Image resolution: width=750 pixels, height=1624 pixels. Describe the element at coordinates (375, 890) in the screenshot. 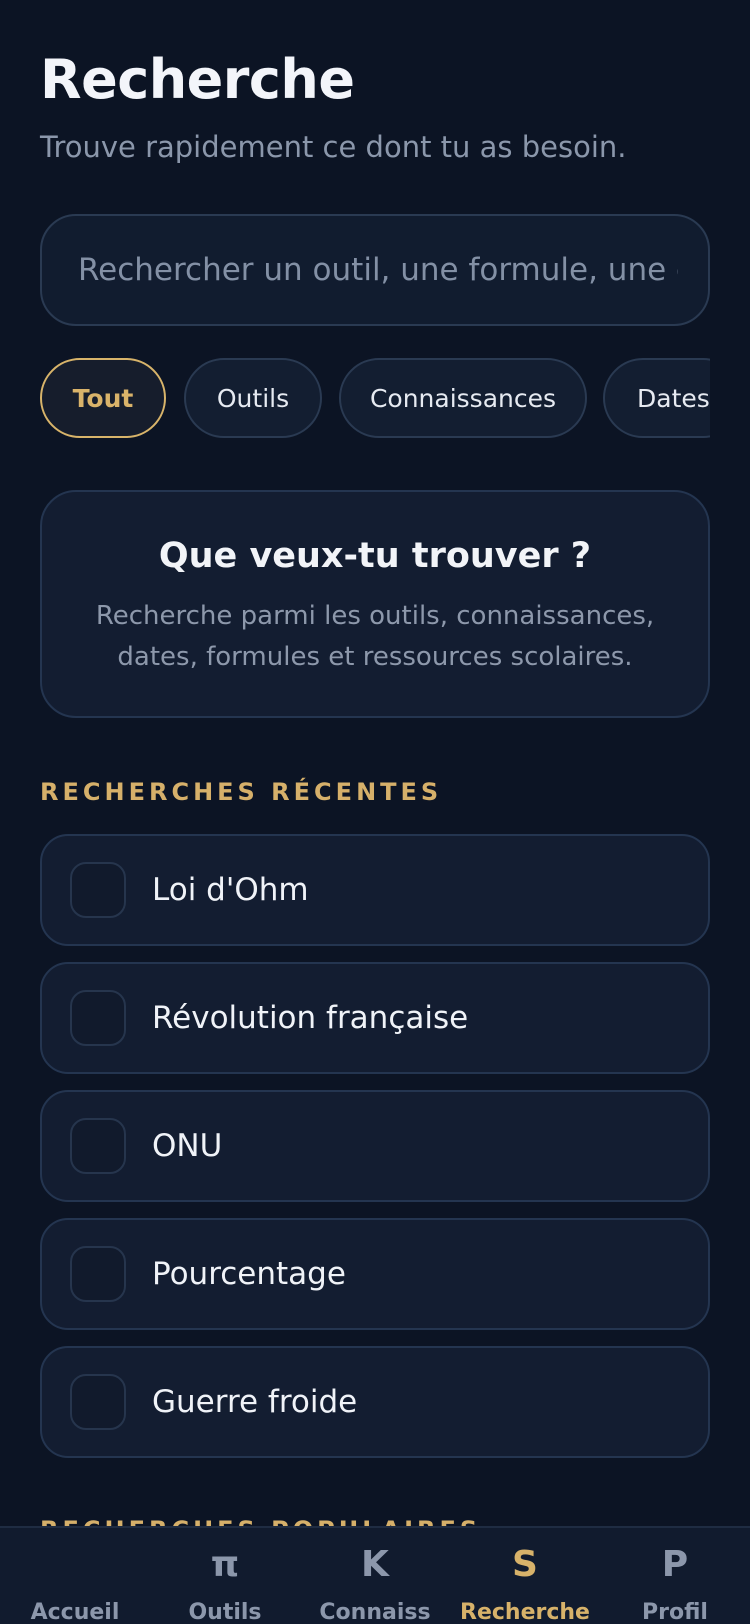

I see `recent-search-item: Loi d'Ohm` at that location.